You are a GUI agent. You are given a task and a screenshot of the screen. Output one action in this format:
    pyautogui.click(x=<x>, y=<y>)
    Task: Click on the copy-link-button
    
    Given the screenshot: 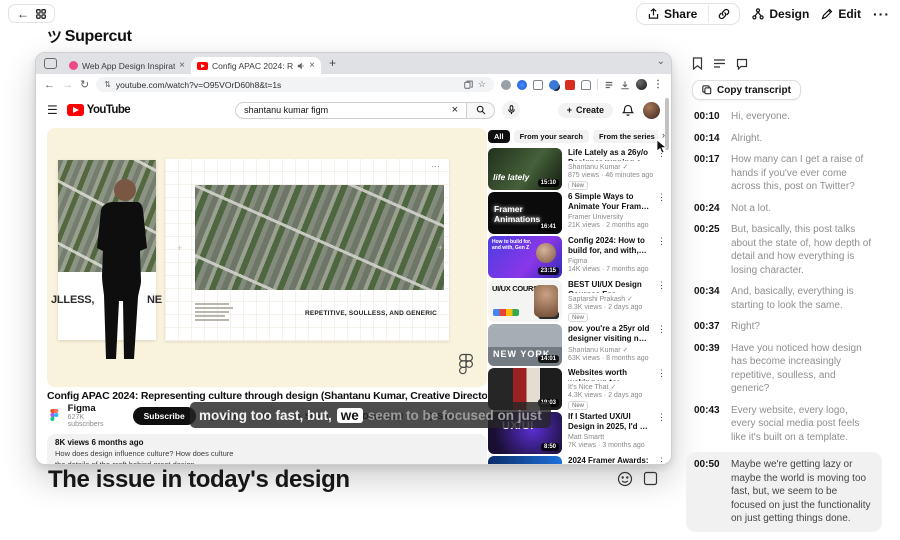 What is the action you would take?
    pyautogui.click(x=723, y=14)
    